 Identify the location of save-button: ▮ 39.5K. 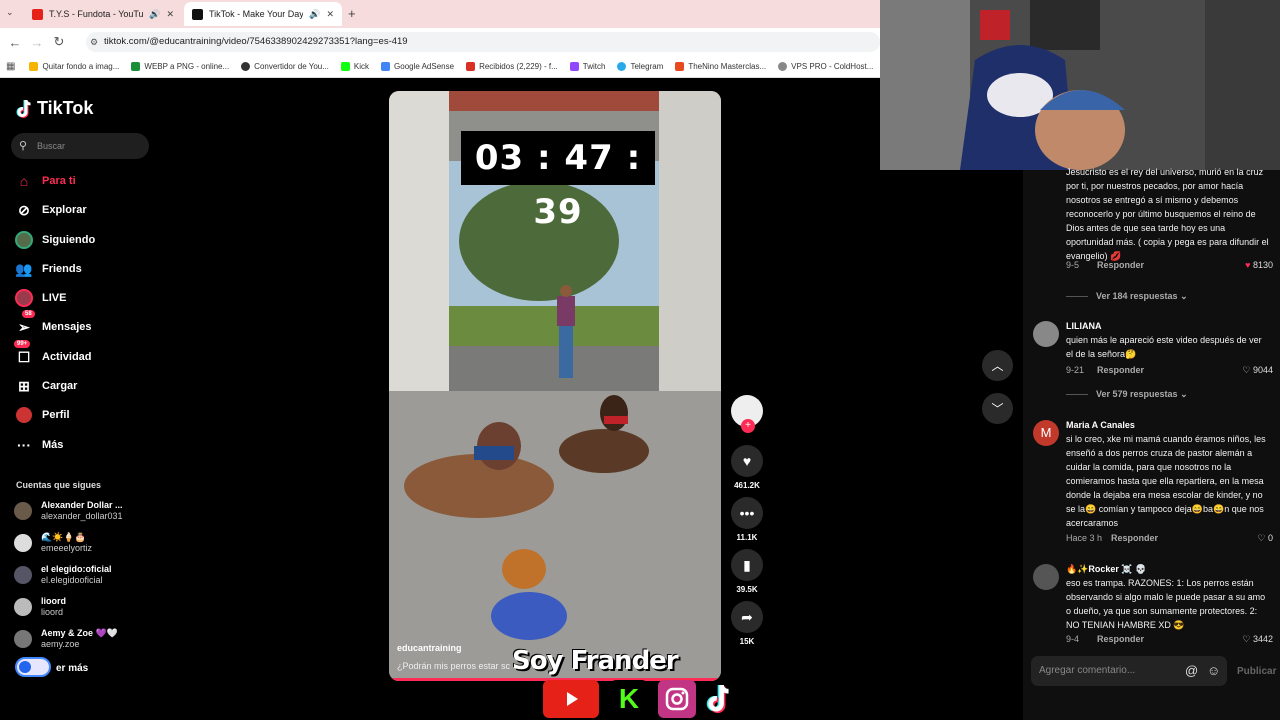
(747, 571).